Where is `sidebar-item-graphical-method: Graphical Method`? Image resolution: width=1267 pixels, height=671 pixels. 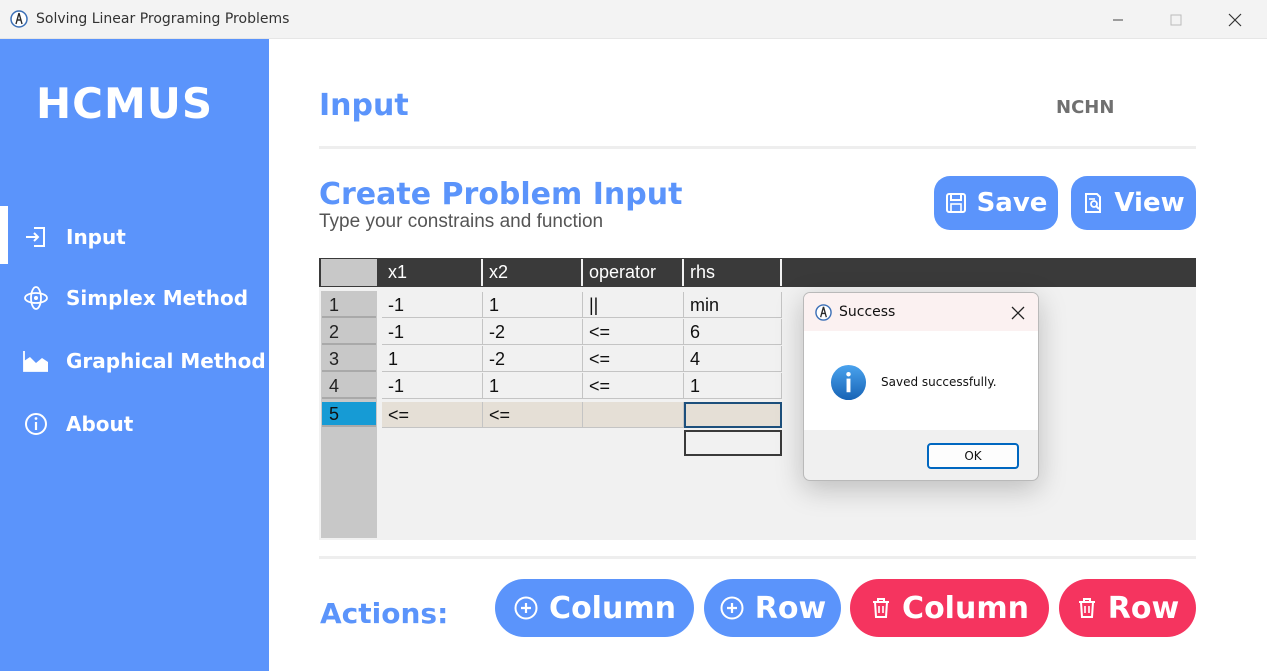 sidebar-item-graphical-method: Graphical Method is located at coordinates (134, 361).